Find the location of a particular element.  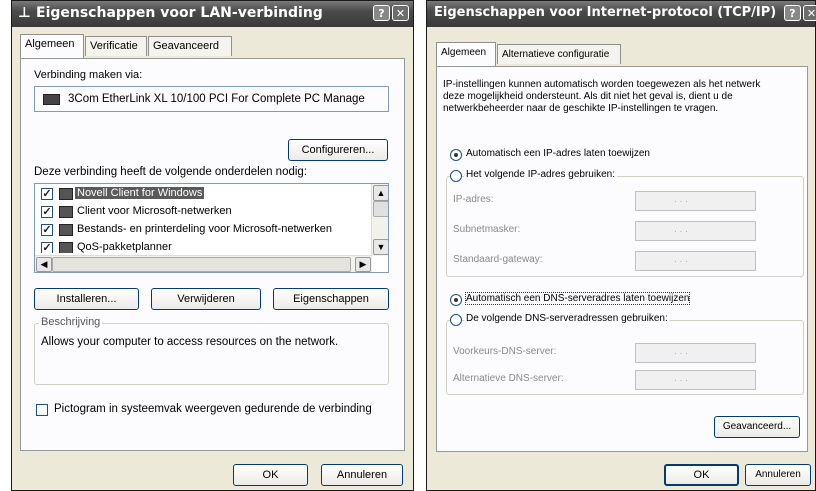

scroll-right-icon: ▶ is located at coordinates (363, 264).